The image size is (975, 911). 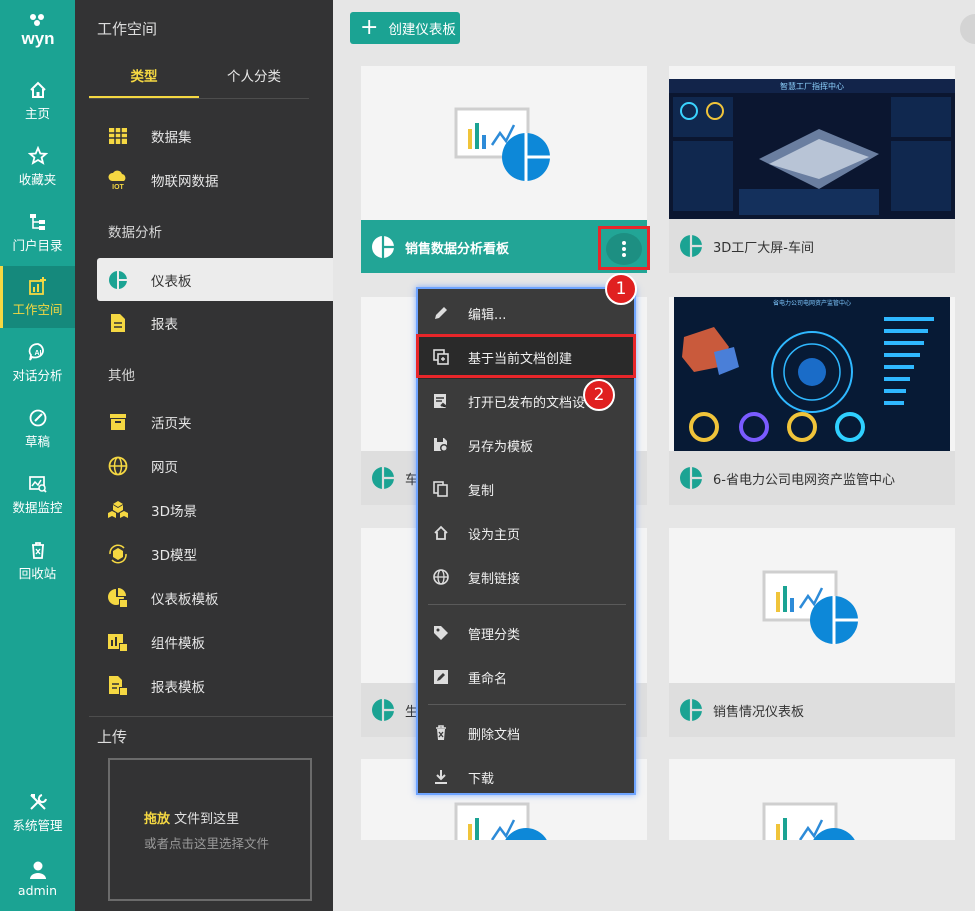 What do you see at coordinates (118, 180) in the screenshot?
I see `iot-cloud-icon: IOT` at bounding box center [118, 180].